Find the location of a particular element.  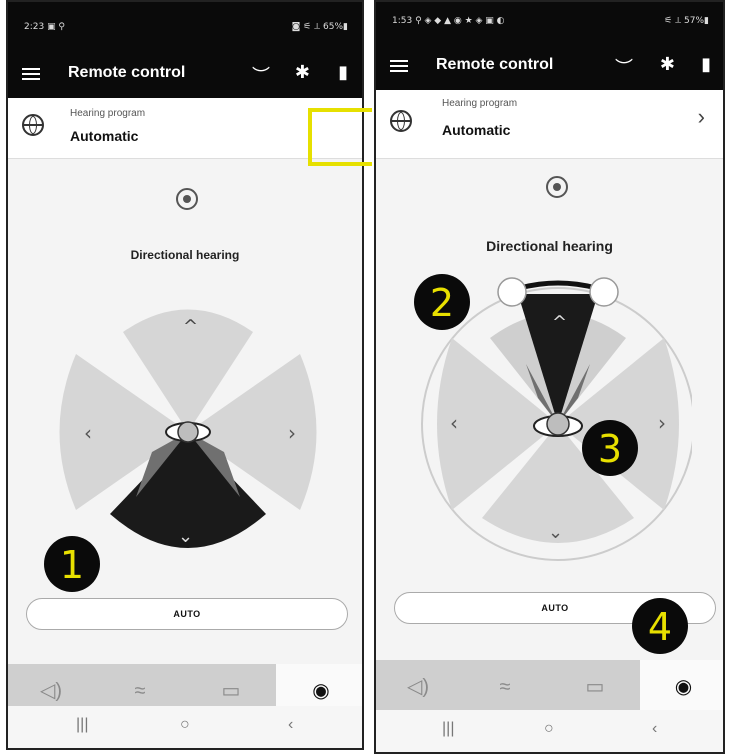

callout-line-bottom is located at coordinates (365, 164).